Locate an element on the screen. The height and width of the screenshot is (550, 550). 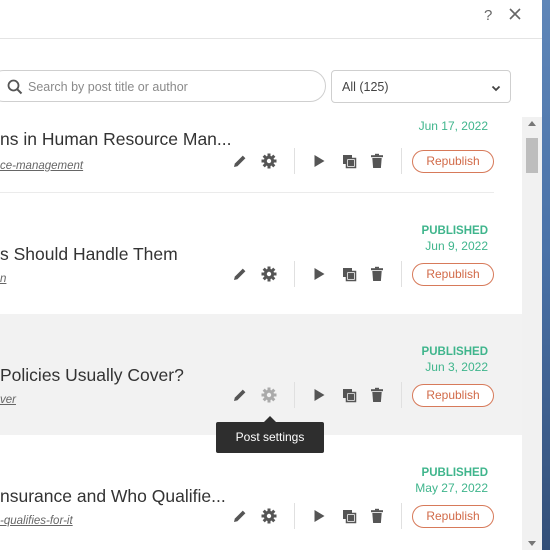
status-filter-select: All (125) is located at coordinates (421, 86).